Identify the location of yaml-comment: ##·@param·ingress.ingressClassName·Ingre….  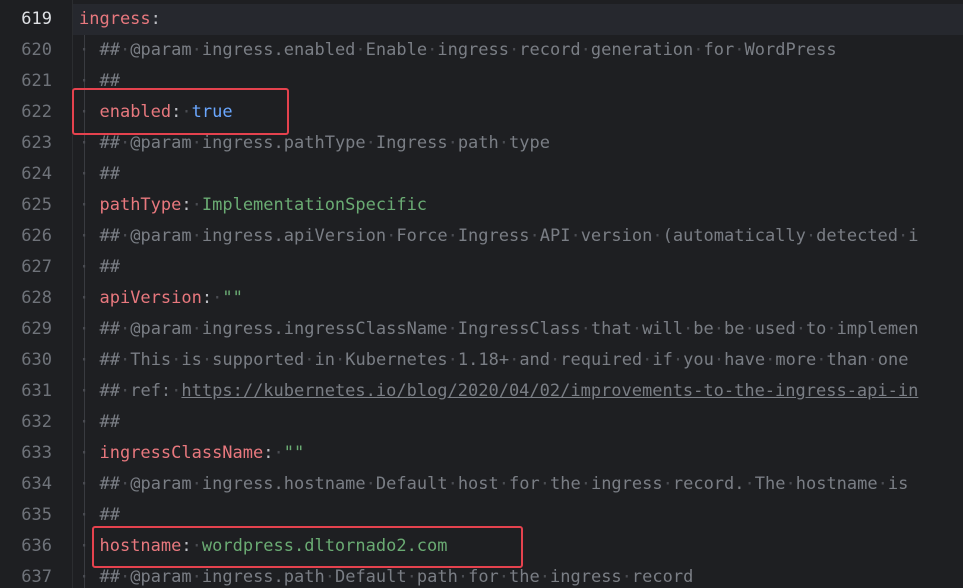
(509, 329).